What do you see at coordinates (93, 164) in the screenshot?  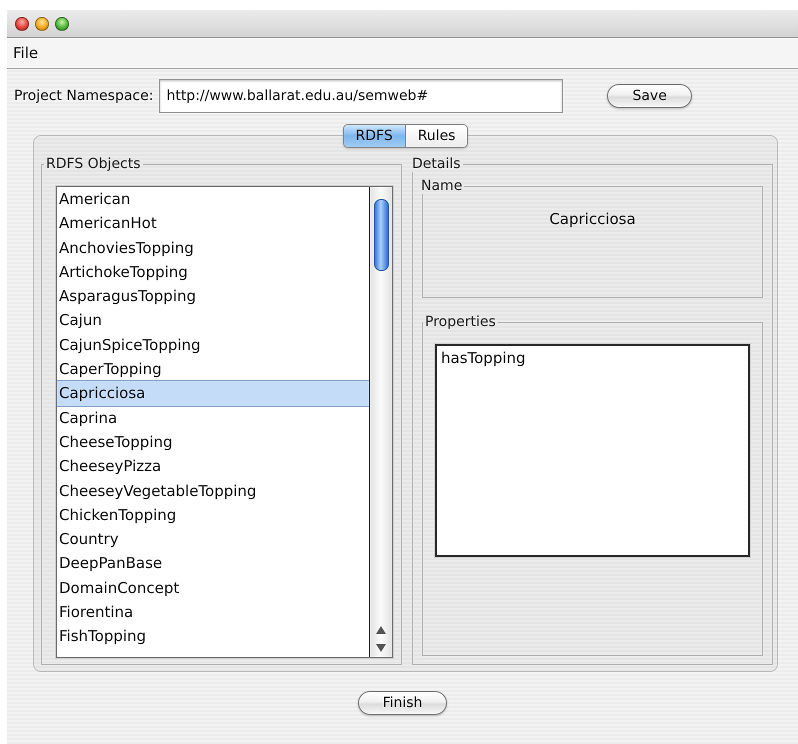 I see `group-title: RDFS Objects` at bounding box center [93, 164].